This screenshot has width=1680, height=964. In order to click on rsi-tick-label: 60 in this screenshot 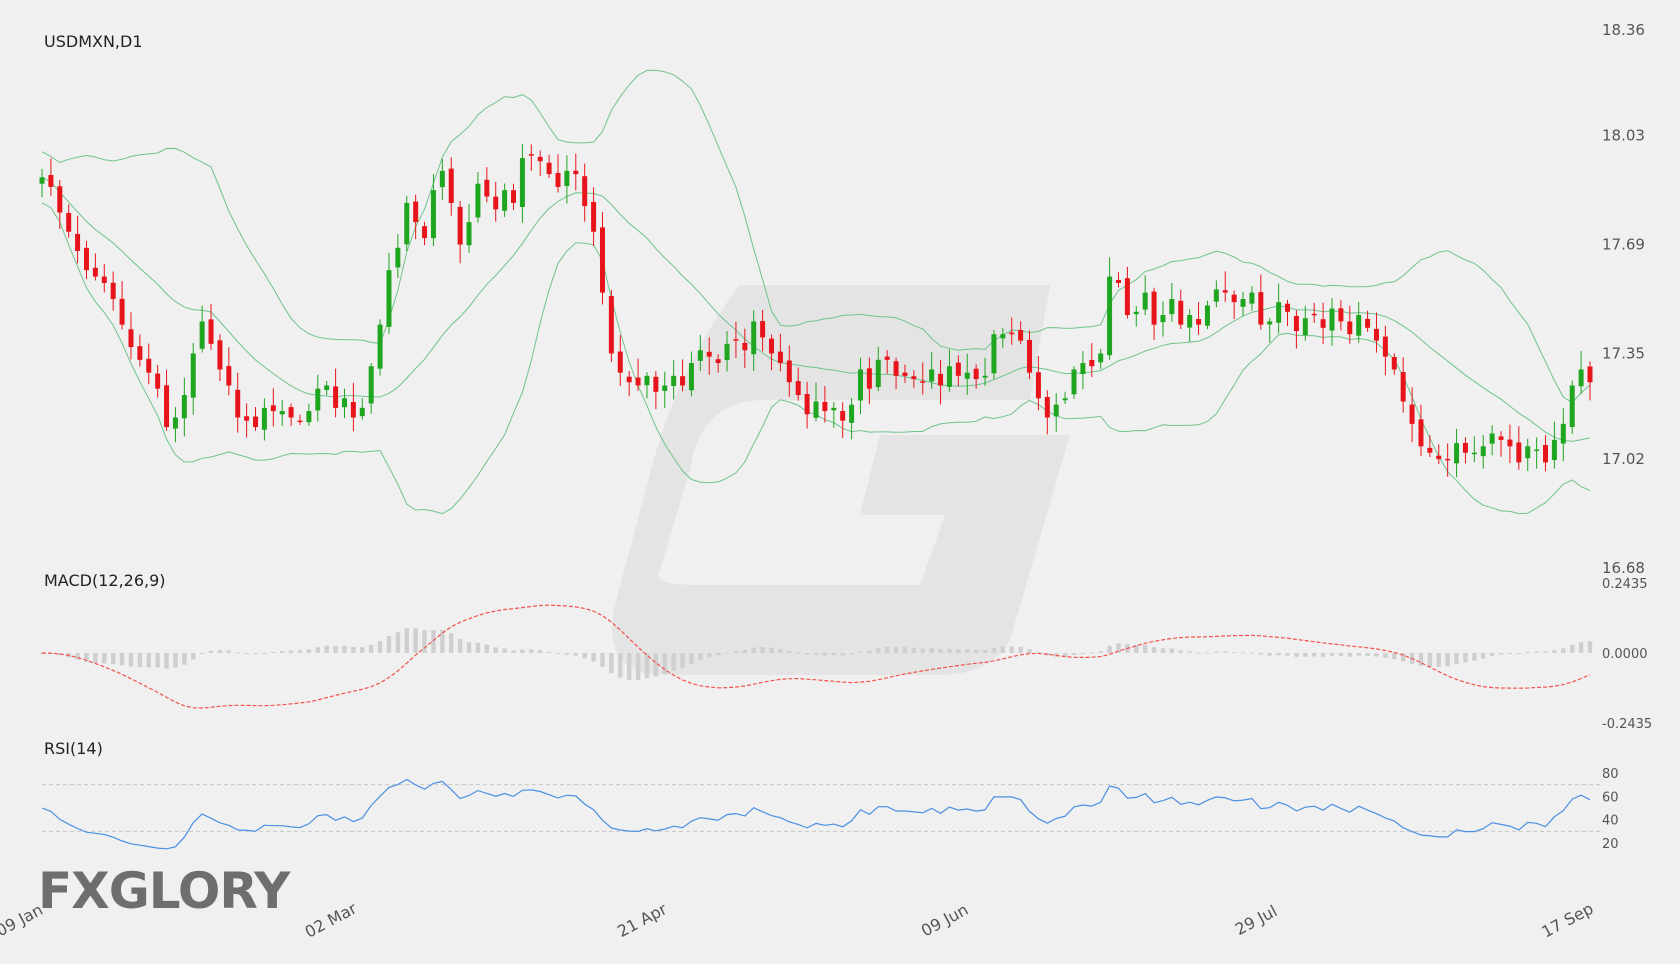, I will do `click(1610, 797)`.